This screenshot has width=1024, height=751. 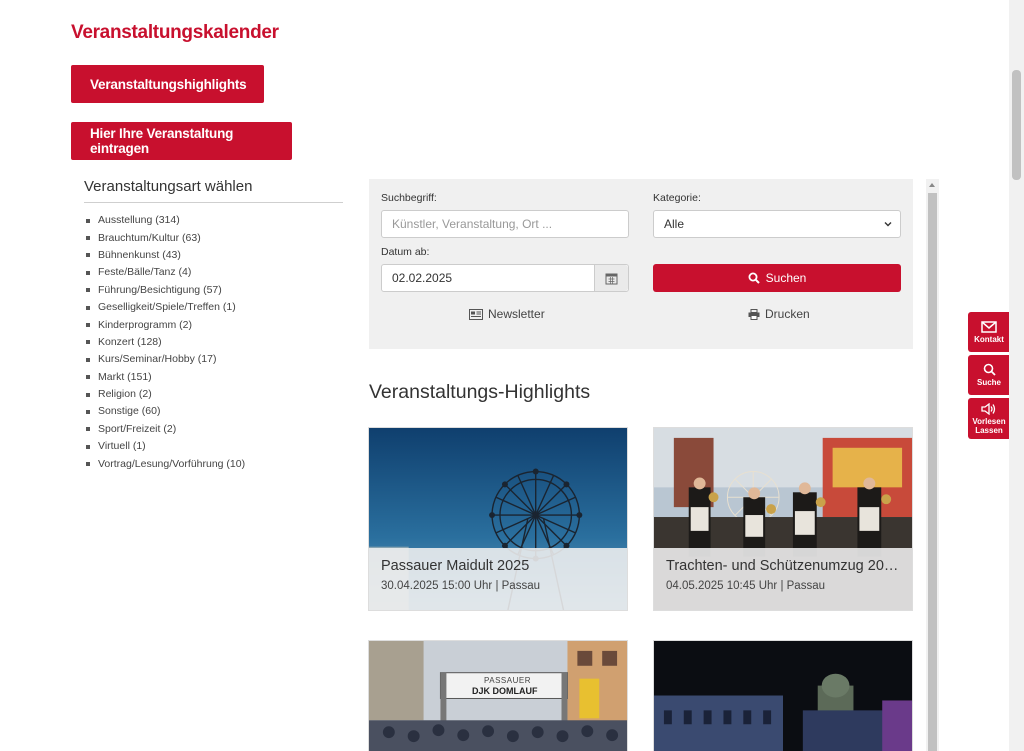 I want to click on newsletter-label: Newsletter, so click(x=516, y=314).